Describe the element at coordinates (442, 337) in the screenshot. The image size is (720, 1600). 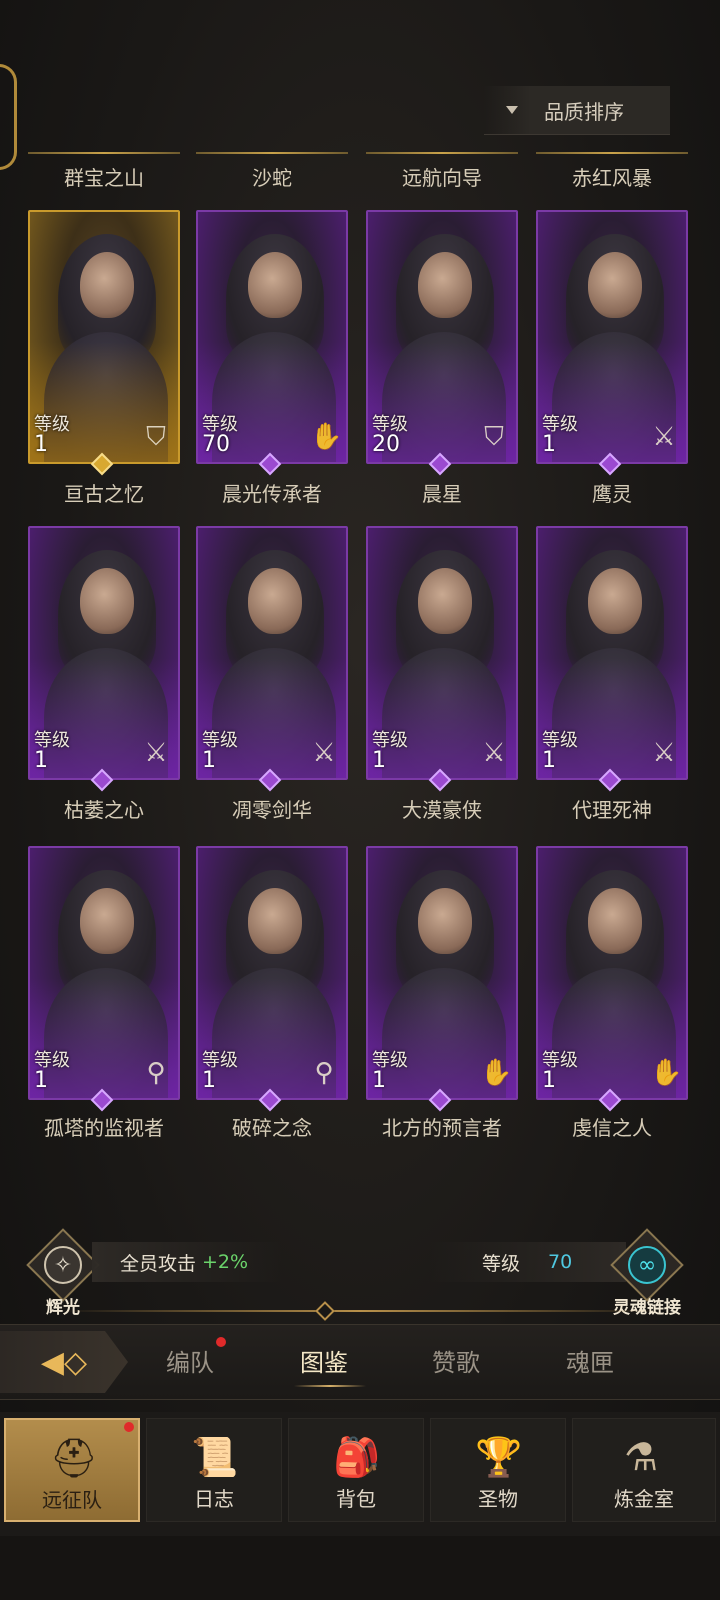
I see `hero-portrait: 等级 20 ⛉` at that location.